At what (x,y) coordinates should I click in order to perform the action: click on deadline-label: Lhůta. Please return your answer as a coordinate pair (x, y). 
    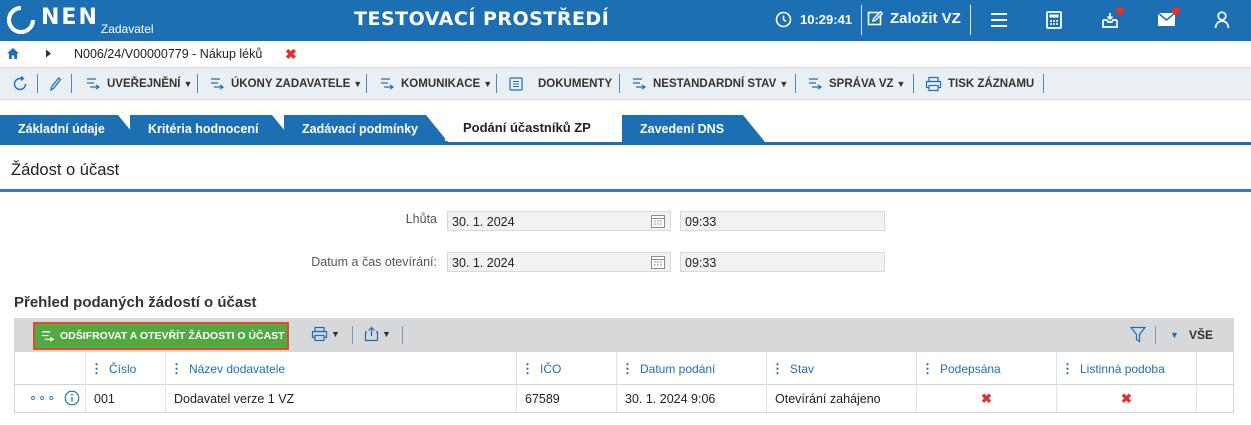
    Looking at the image, I should click on (421, 219).